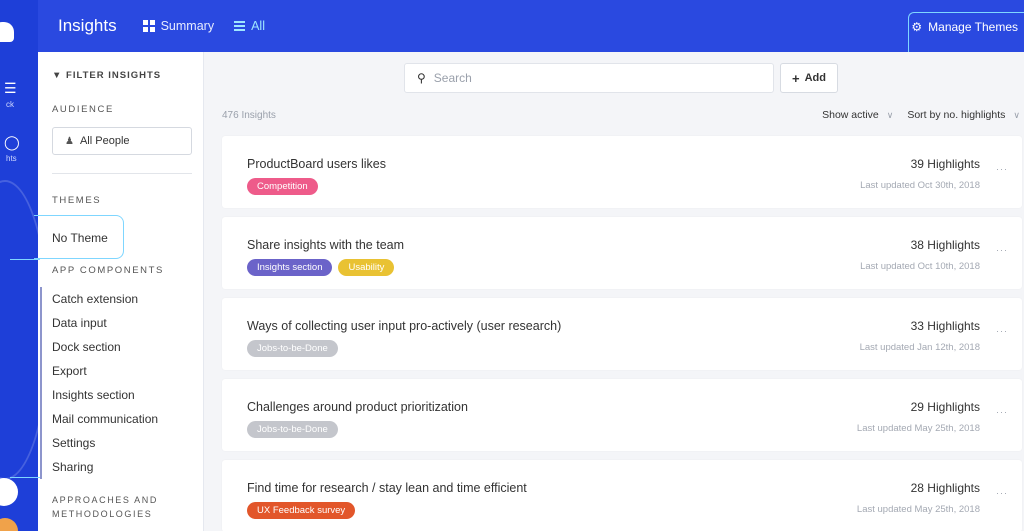 Image resolution: width=1024 pixels, height=531 pixels. I want to click on insight-highlights: 33 Highlights, so click(945, 326).